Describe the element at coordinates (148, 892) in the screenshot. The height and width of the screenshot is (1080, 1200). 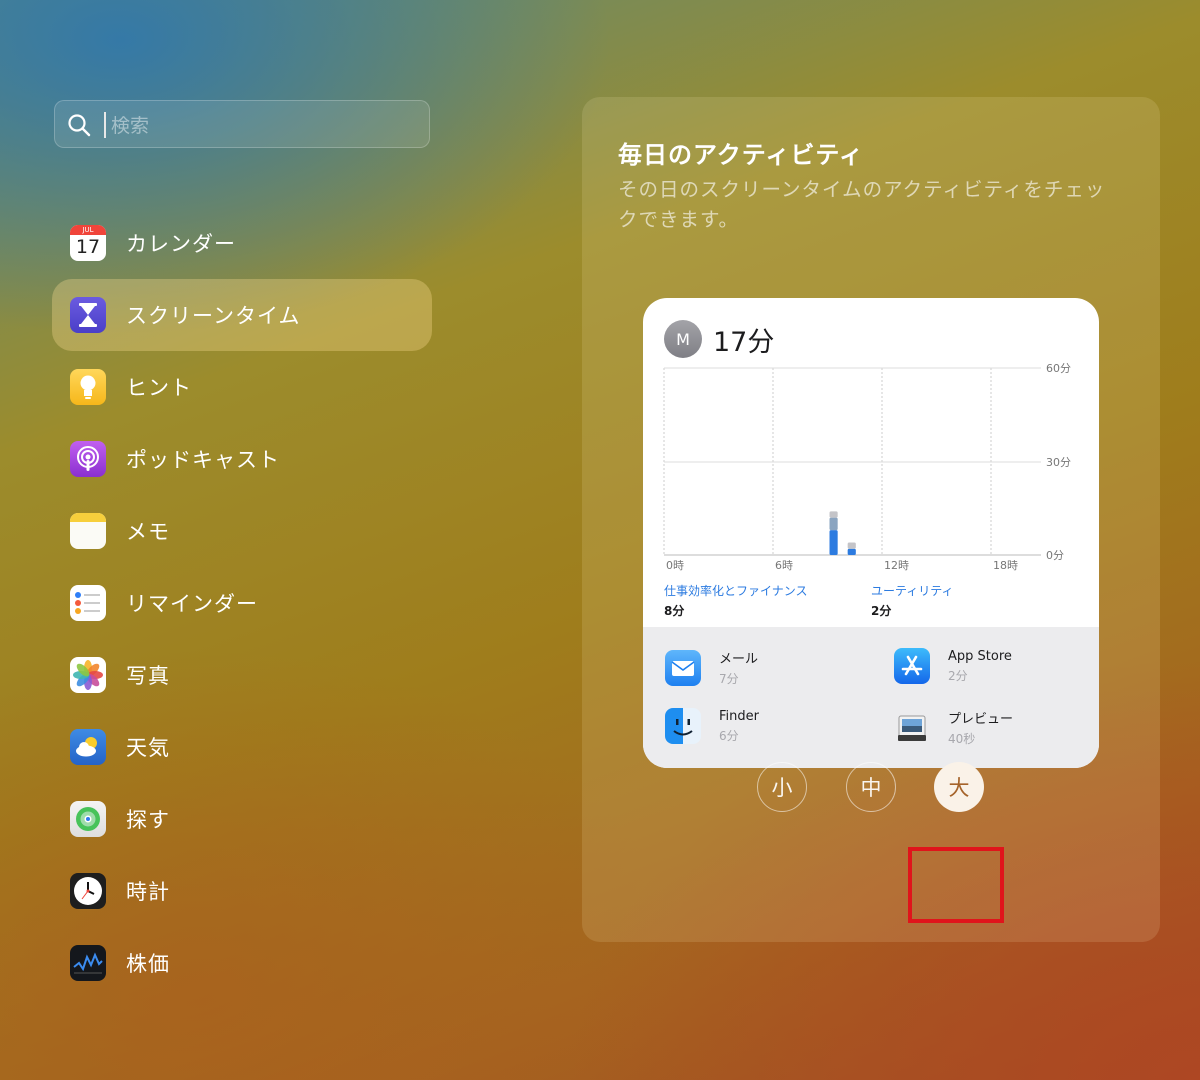
I see `sidebar-item-label: 時計` at that location.